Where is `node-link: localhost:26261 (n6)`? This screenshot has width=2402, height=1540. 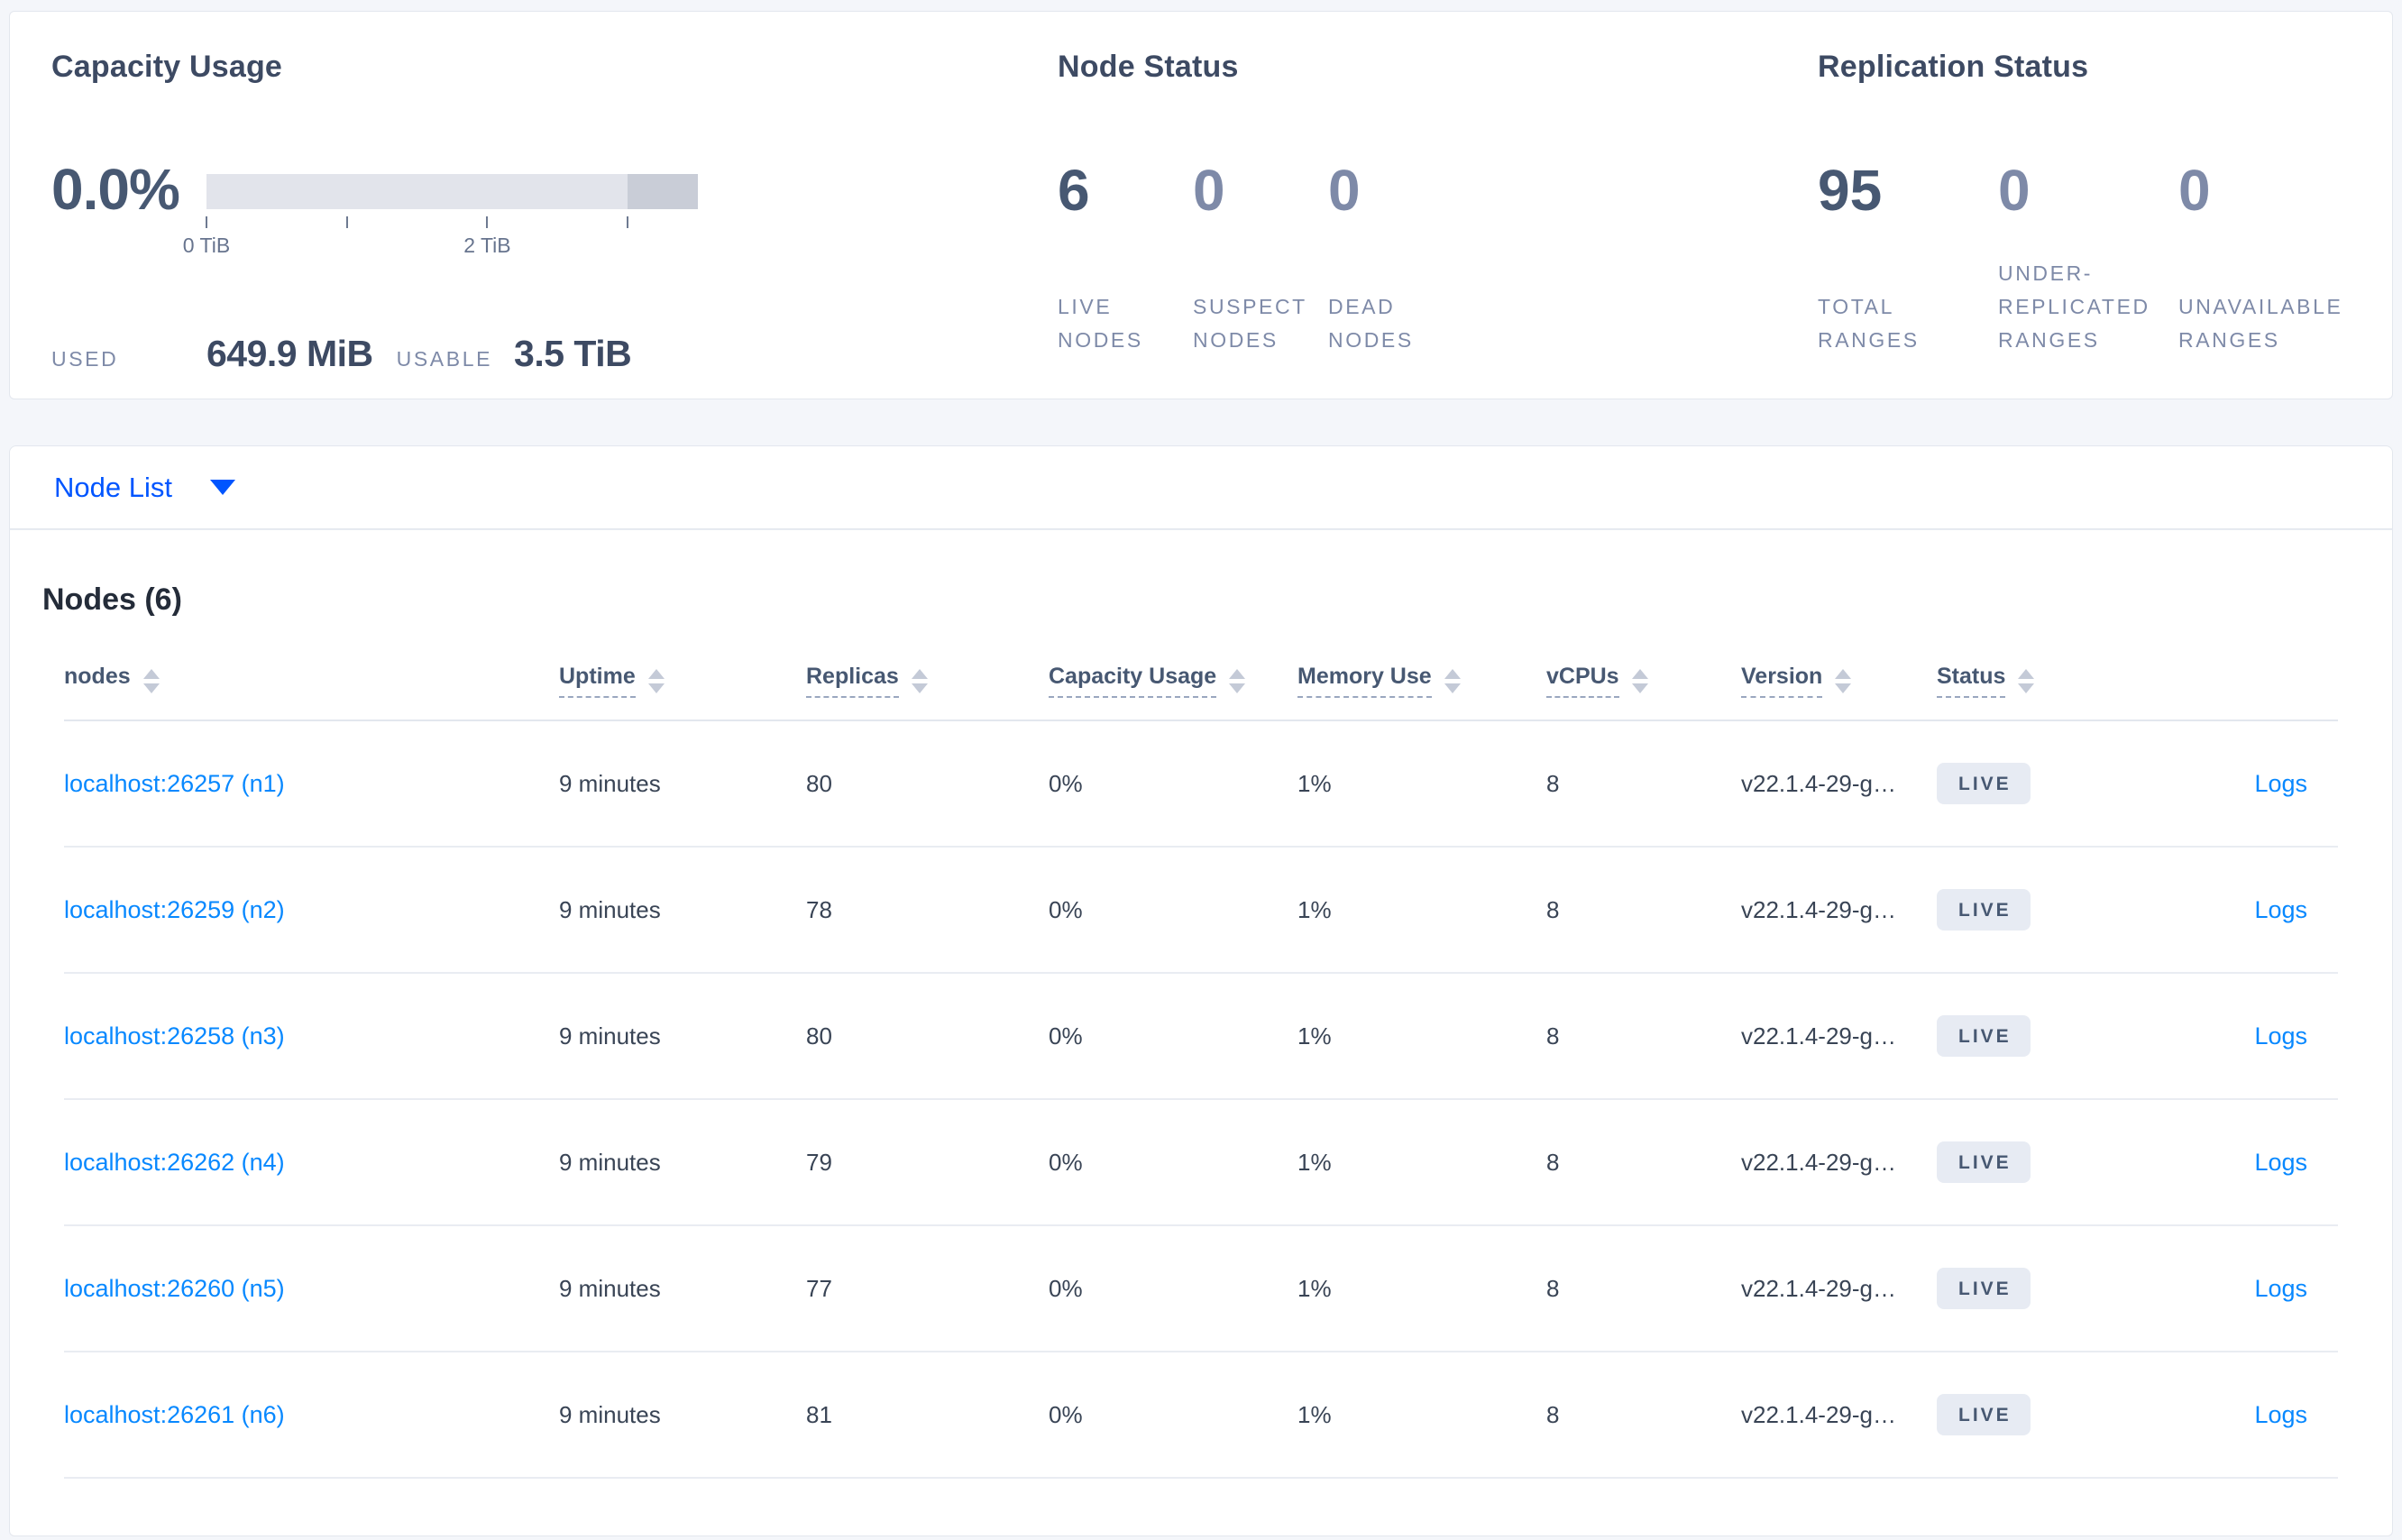
node-link: localhost:26261 (n6) is located at coordinates (174, 1414).